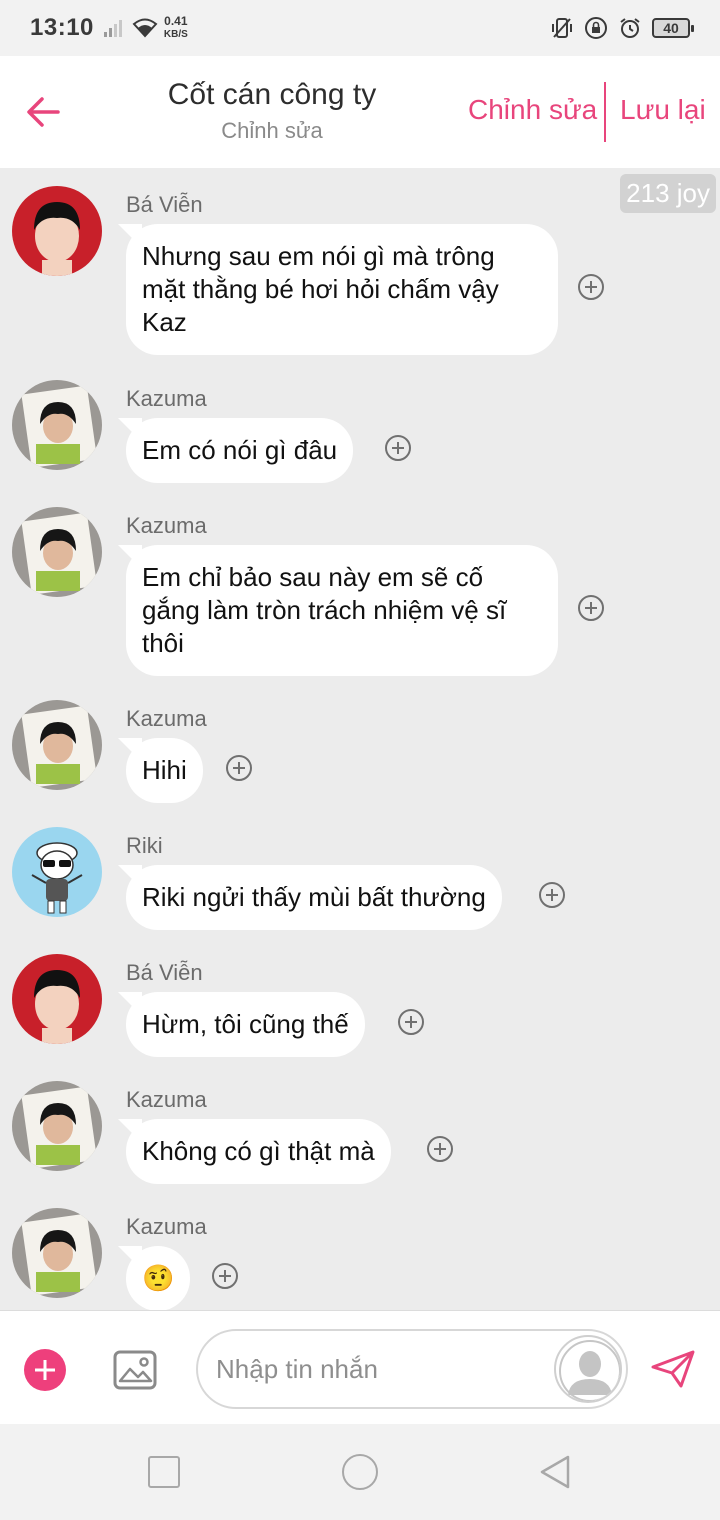  I want to click on message-input, so click(381, 1369).